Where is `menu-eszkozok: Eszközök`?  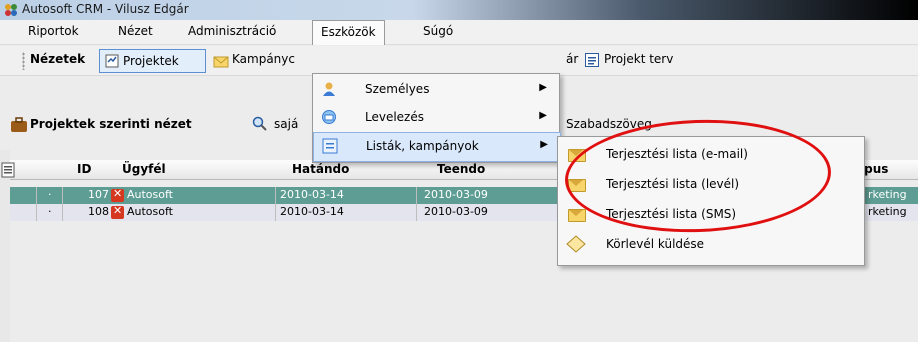 menu-eszkozok: Eszközök is located at coordinates (348, 32).